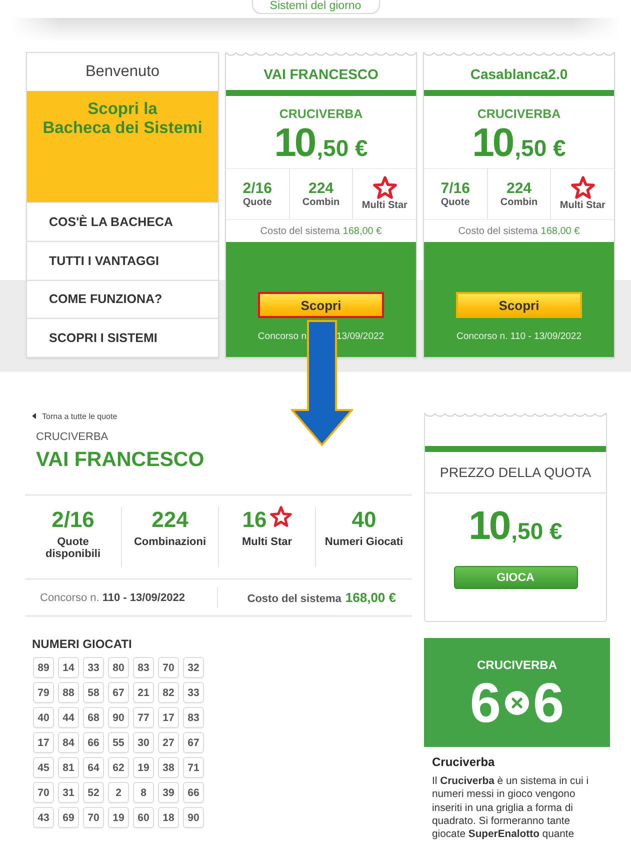 This screenshot has height=844, width=631. What do you see at coordinates (68, 742) in the screenshot?
I see `number-cell: 84` at bounding box center [68, 742].